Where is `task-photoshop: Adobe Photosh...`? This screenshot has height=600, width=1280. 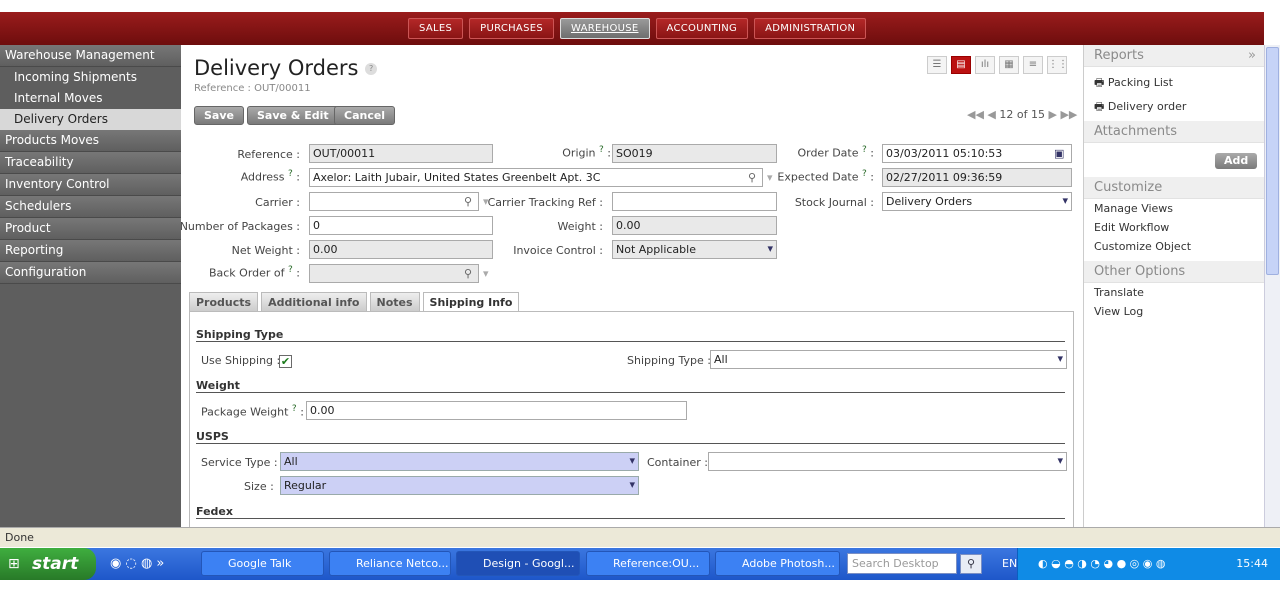
task-photoshop: Adobe Photosh... is located at coordinates (777, 563).